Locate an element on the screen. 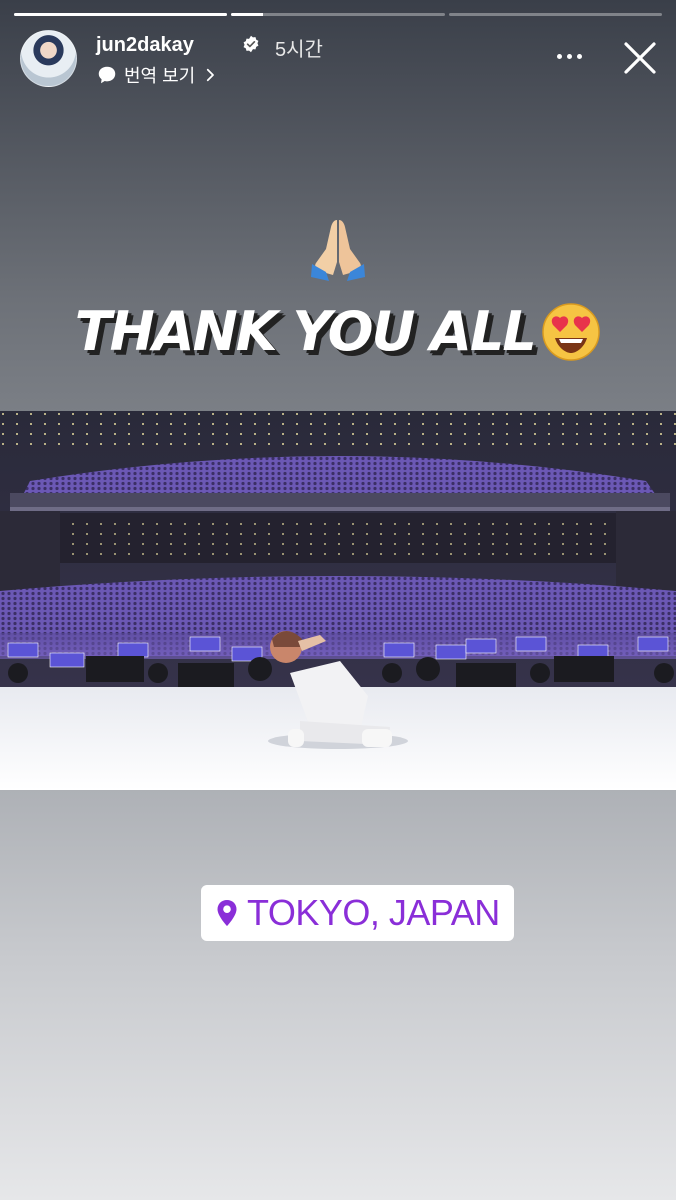 The height and width of the screenshot is (1200, 676). chevron-right-icon is located at coordinates (211, 75).